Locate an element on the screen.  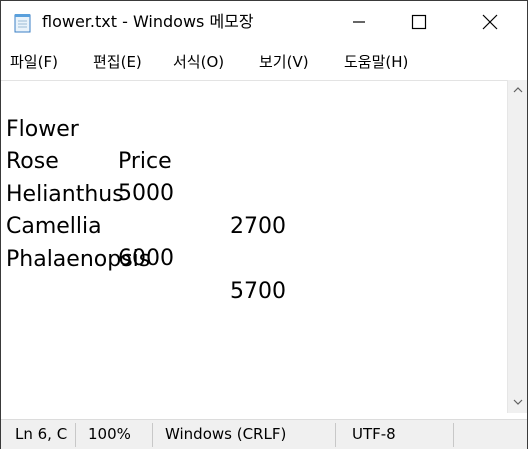
status-bar: Ln 6, C 100% Windows (CRLF) UTF-8 is located at coordinates (264, 434).